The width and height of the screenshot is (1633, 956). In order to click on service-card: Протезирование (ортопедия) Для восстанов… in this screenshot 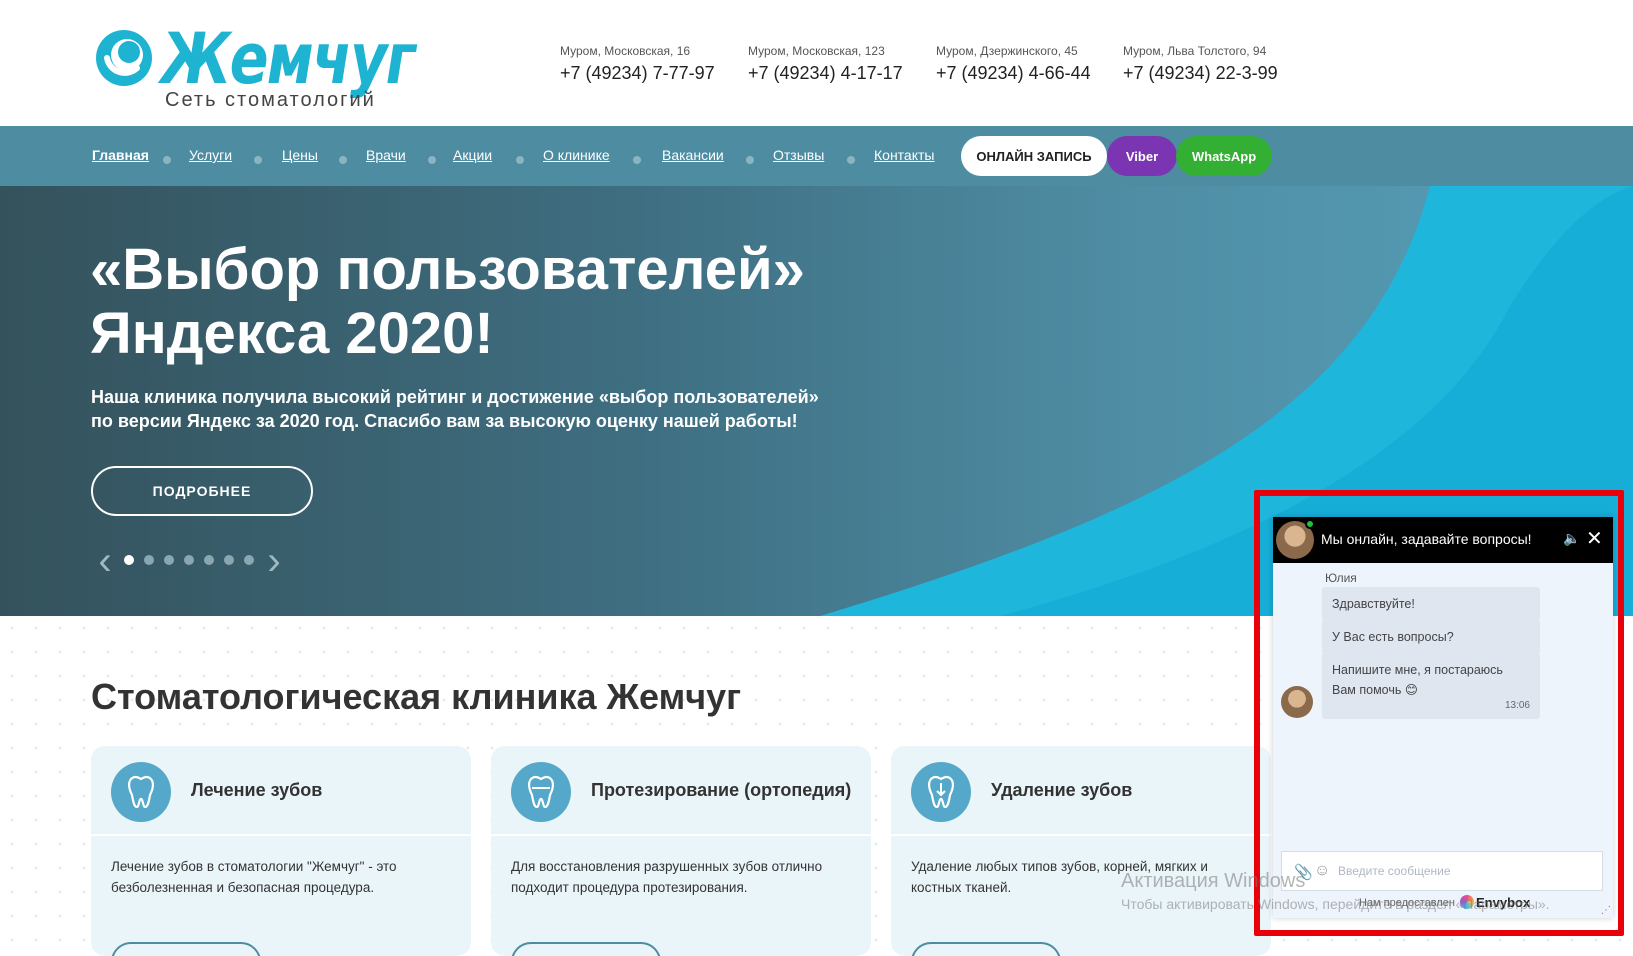, I will do `click(681, 851)`.